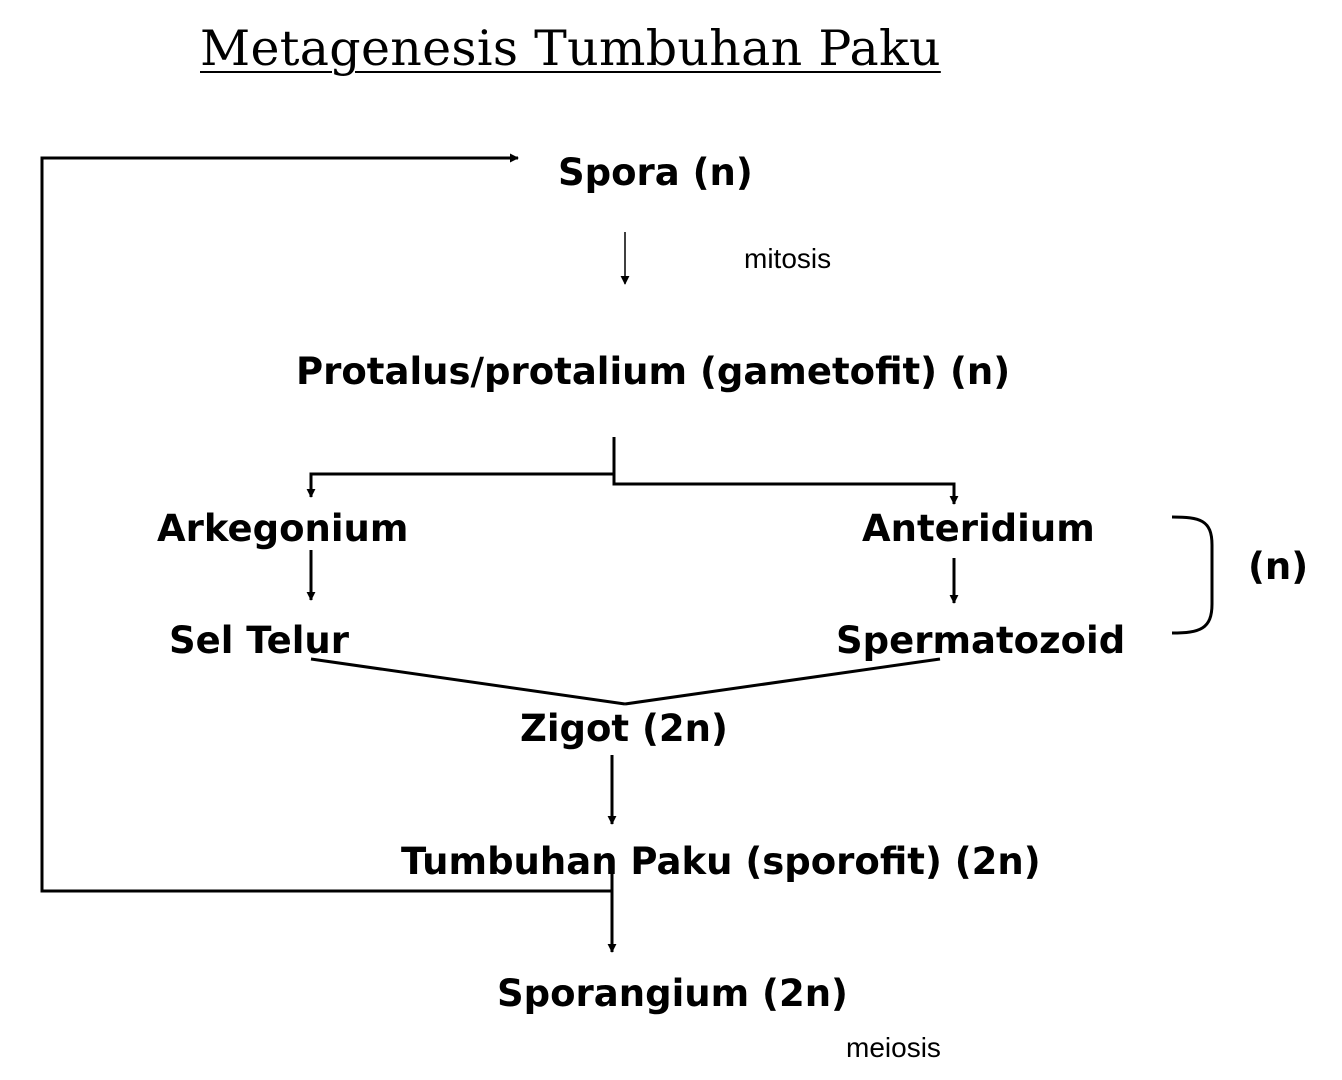  What do you see at coordinates (981, 640) in the screenshot?
I see `node-spermatozoid: Spermatozoid` at bounding box center [981, 640].